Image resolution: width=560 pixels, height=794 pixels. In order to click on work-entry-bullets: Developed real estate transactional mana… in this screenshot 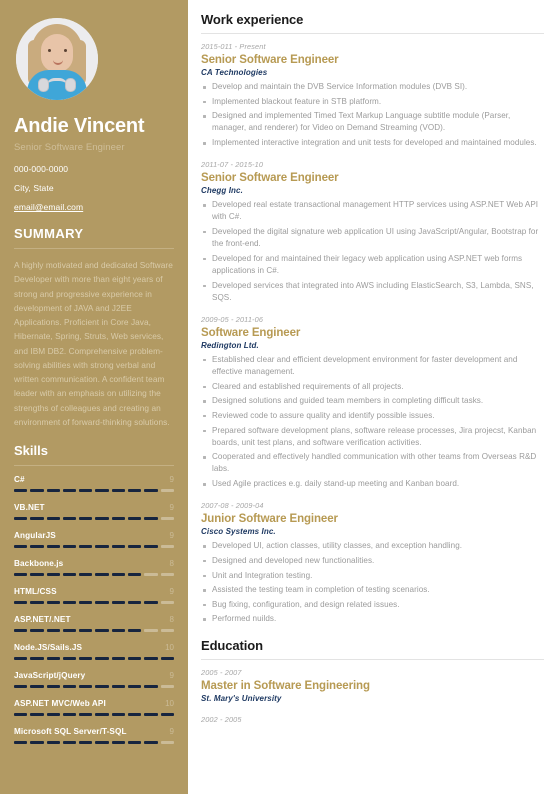, I will do `click(372, 251)`.